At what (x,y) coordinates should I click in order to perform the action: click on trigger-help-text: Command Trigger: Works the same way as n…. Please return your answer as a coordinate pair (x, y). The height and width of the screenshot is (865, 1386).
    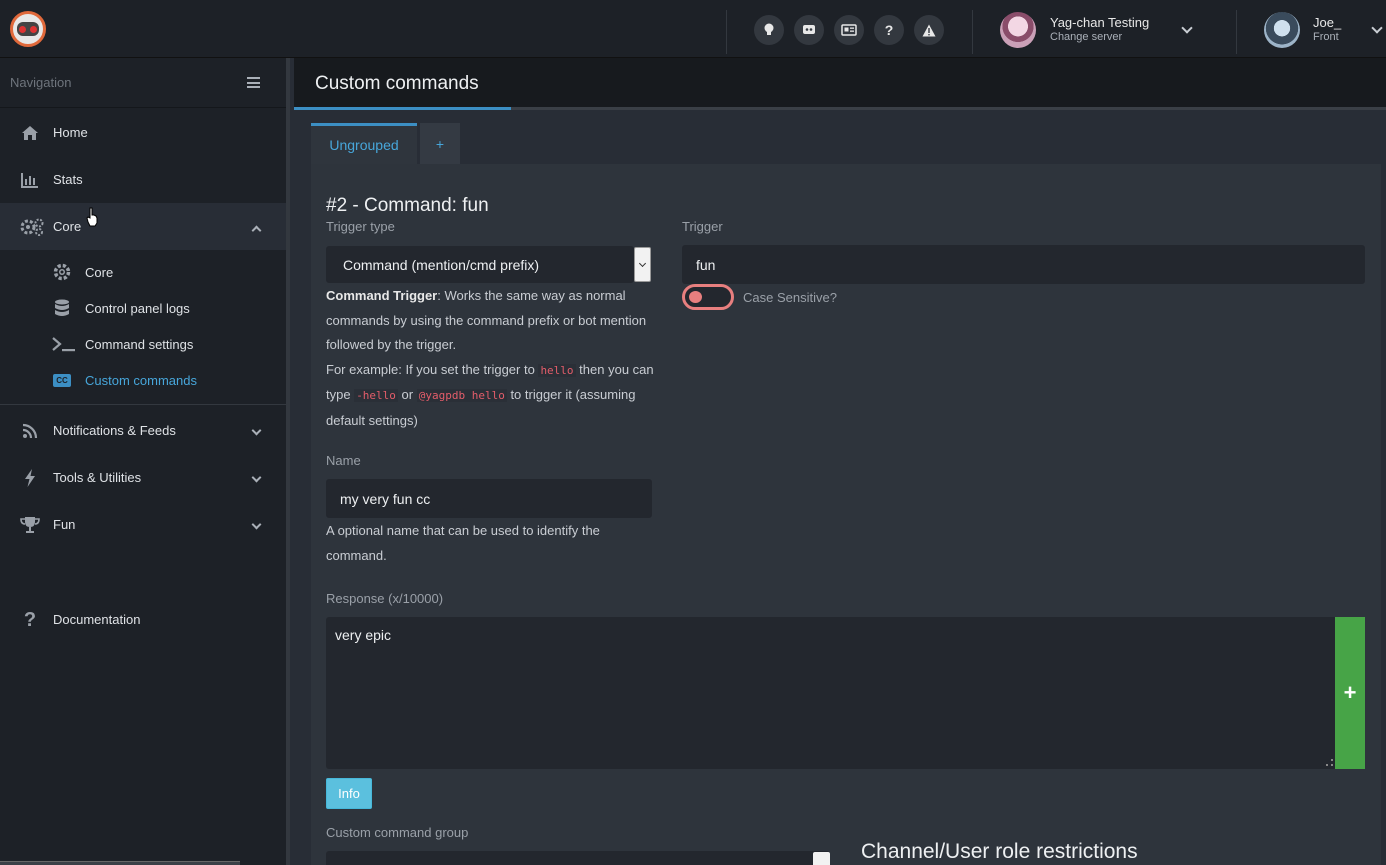
    Looking at the image, I should click on (491, 358).